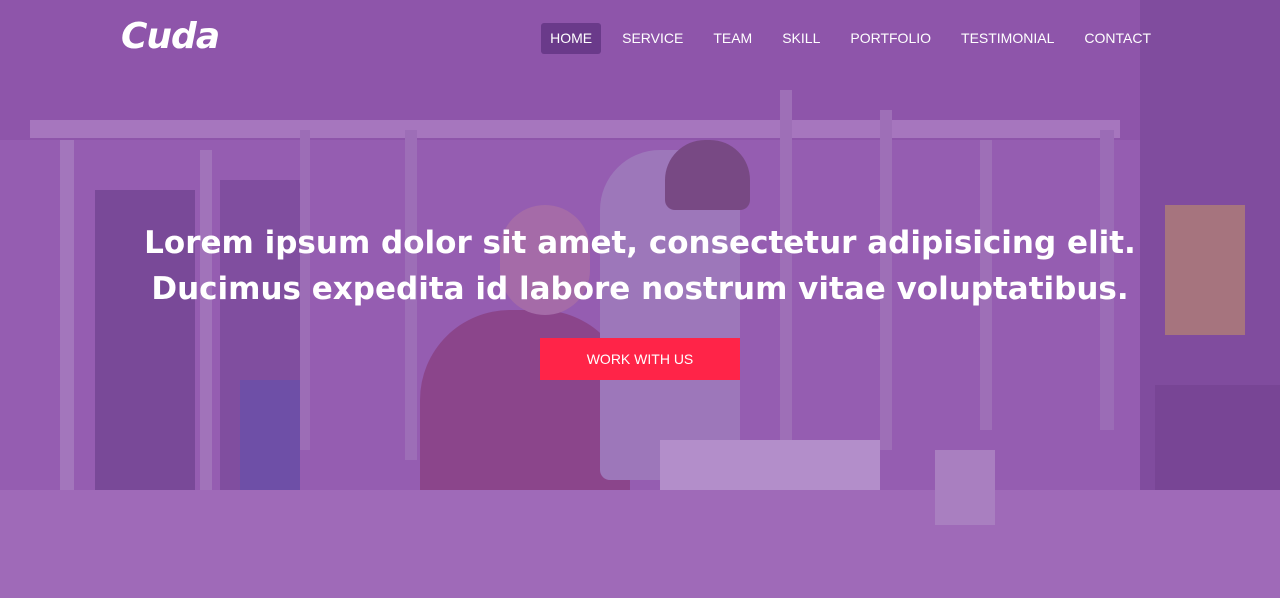  I want to click on nav-item-service: SERVICE, so click(652, 38).